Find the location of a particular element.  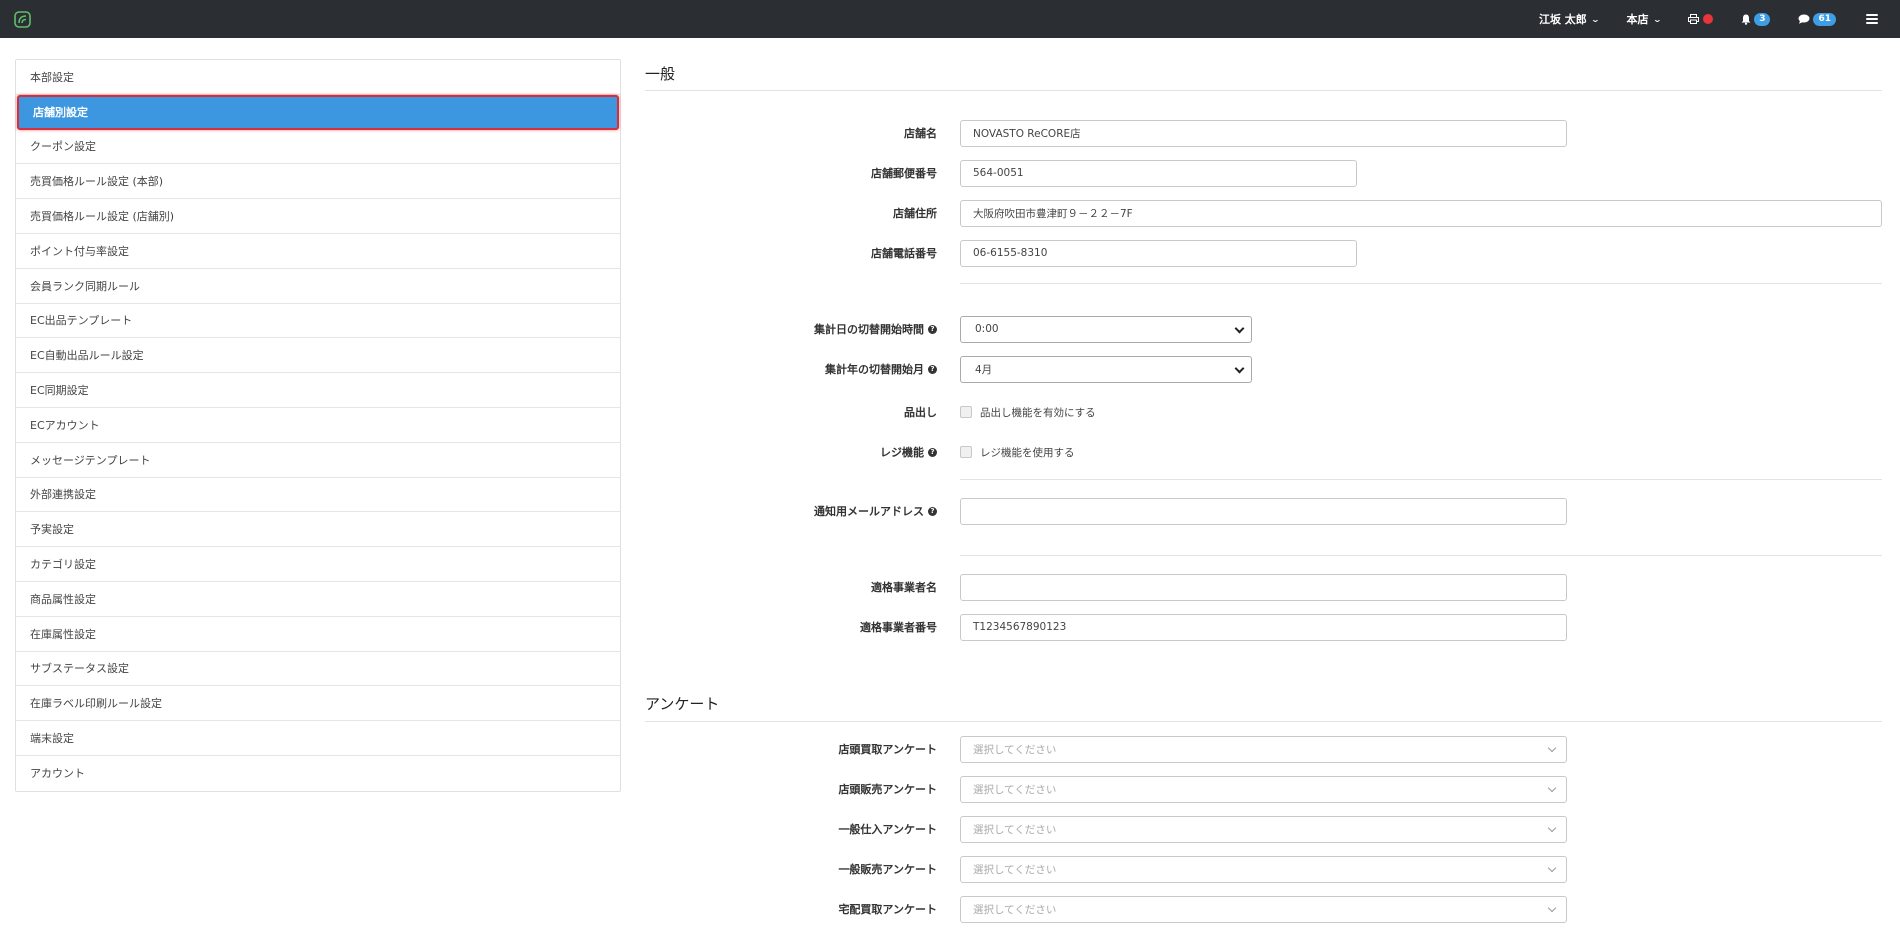

postal-code-input: 564-0051 is located at coordinates (1158, 173).